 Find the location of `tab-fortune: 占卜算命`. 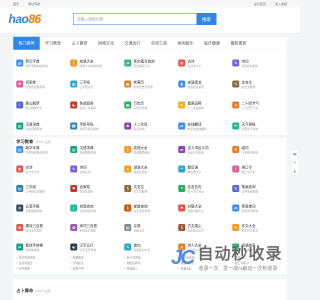

tab-fortune: 占卜算命 is located at coordinates (79, 43).